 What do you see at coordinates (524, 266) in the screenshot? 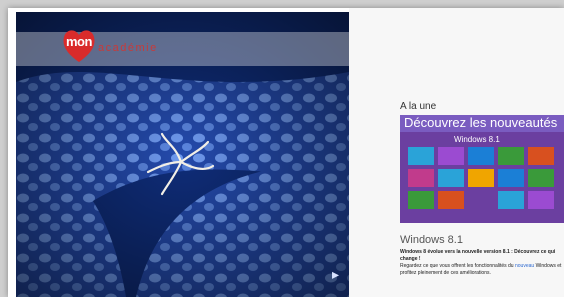
I see `news-link: nouveau` at bounding box center [524, 266].